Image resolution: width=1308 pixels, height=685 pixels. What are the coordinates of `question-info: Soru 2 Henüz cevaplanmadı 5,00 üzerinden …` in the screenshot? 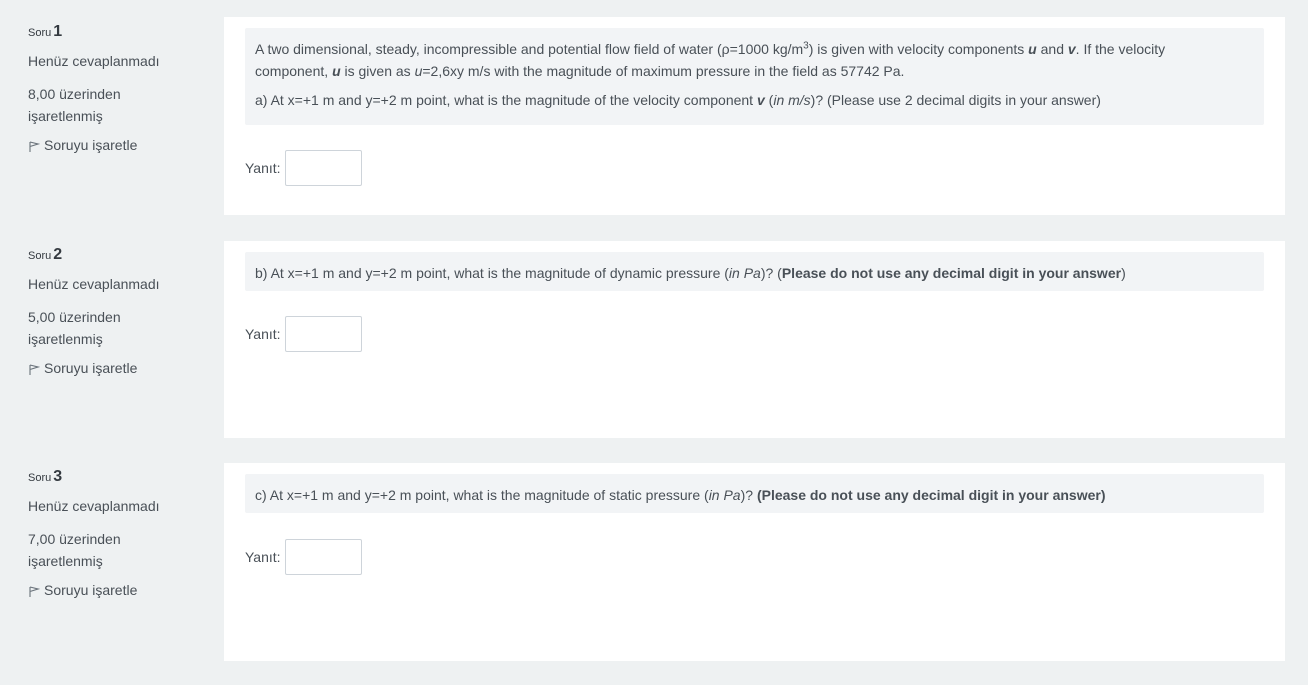 It's located at (118, 312).